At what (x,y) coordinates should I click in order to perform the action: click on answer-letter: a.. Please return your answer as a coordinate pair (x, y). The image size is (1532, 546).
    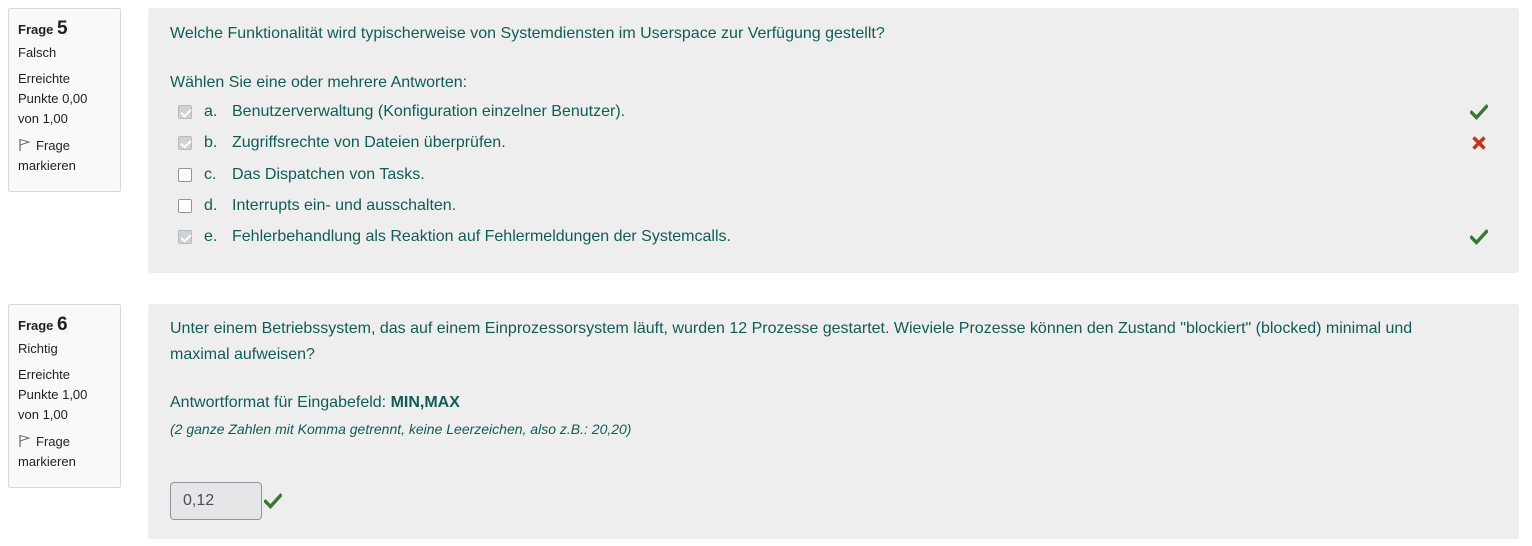
    Looking at the image, I should click on (211, 111).